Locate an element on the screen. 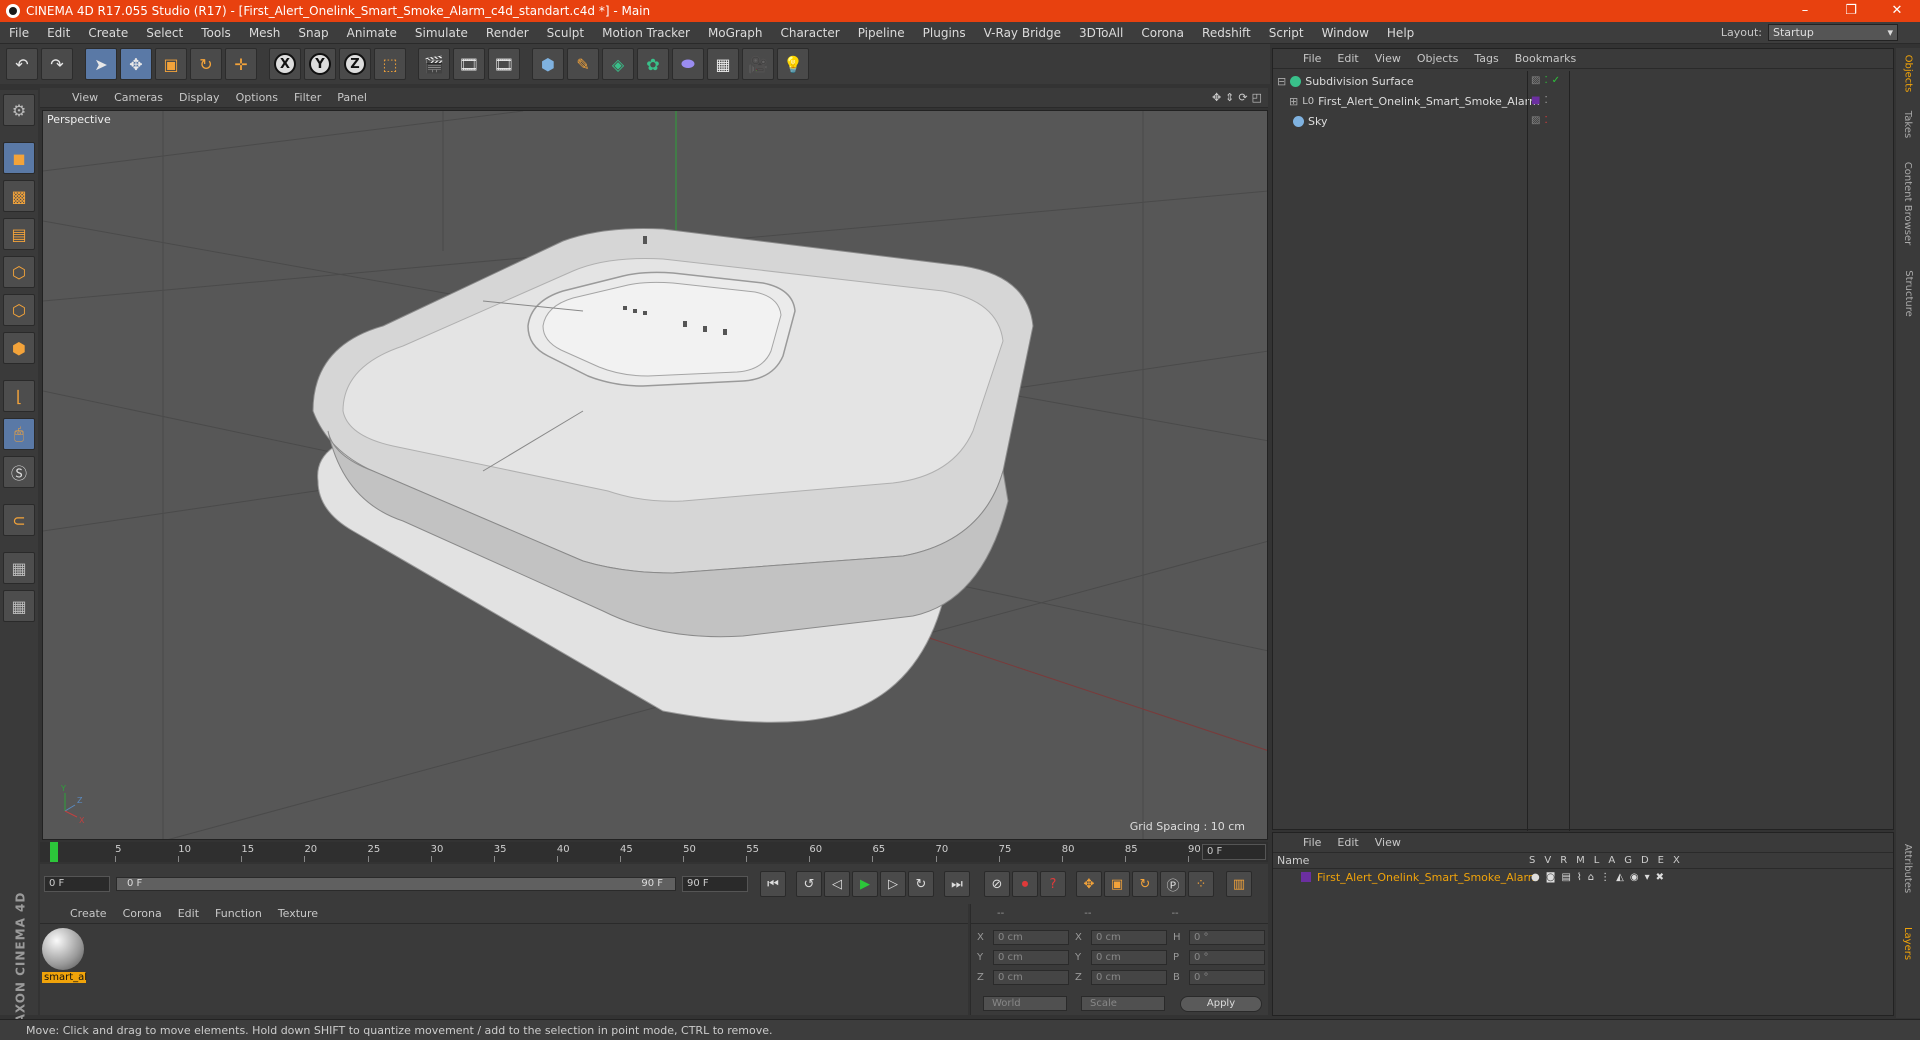 This screenshot has width=1920, height=1040. object-menu-file: File is located at coordinates (1312, 58).